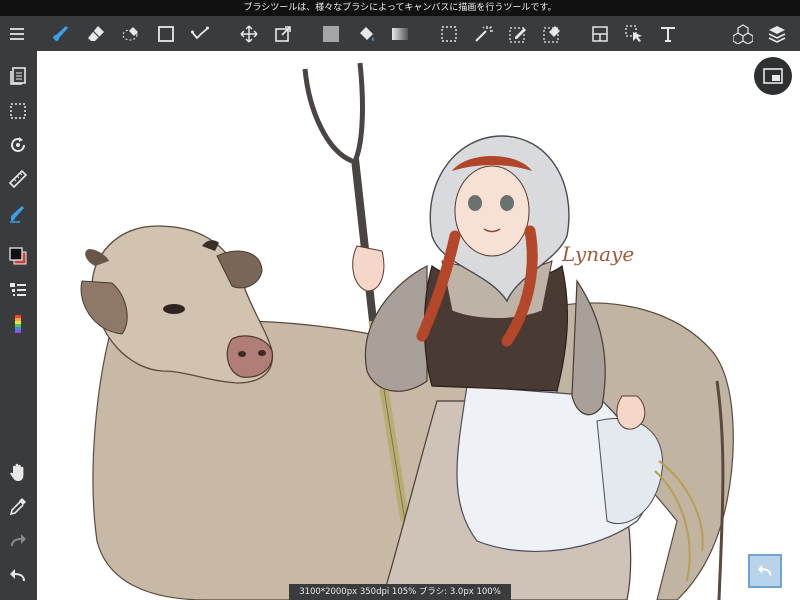 Image resolution: width=800 pixels, height=600 pixels. Describe the element at coordinates (18, 111) in the screenshot. I see `selection-tool-icon` at that location.